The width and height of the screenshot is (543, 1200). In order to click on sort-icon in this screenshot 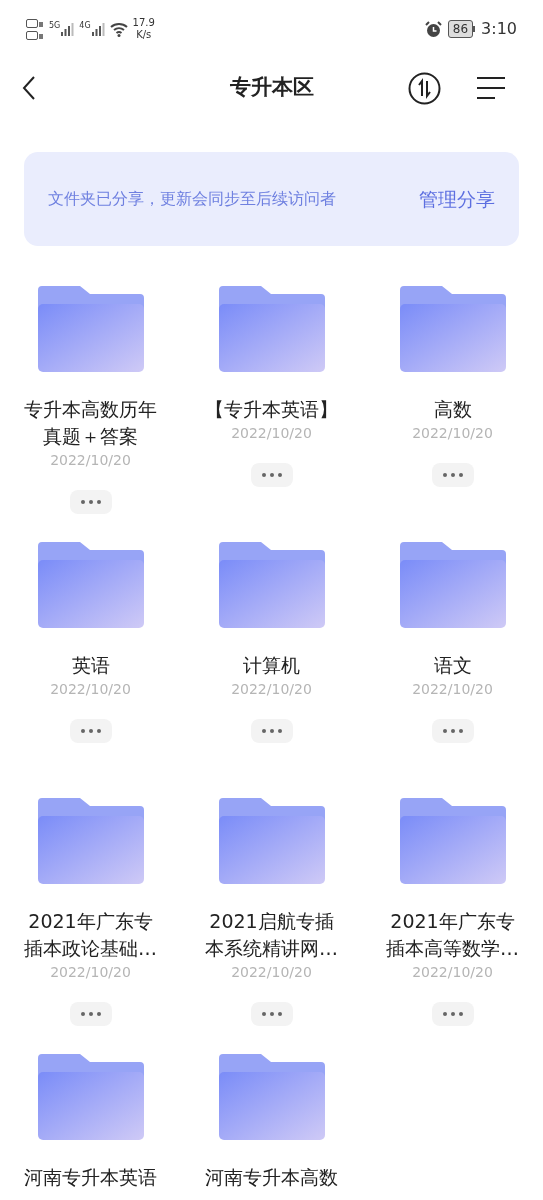, I will do `click(424, 88)`.